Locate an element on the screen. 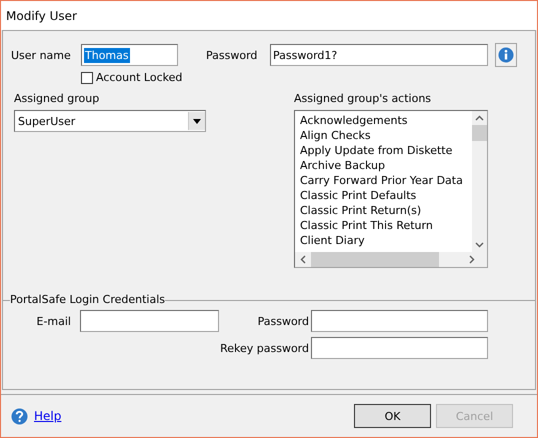 This screenshot has height=438, width=538. info-button is located at coordinates (506, 55).